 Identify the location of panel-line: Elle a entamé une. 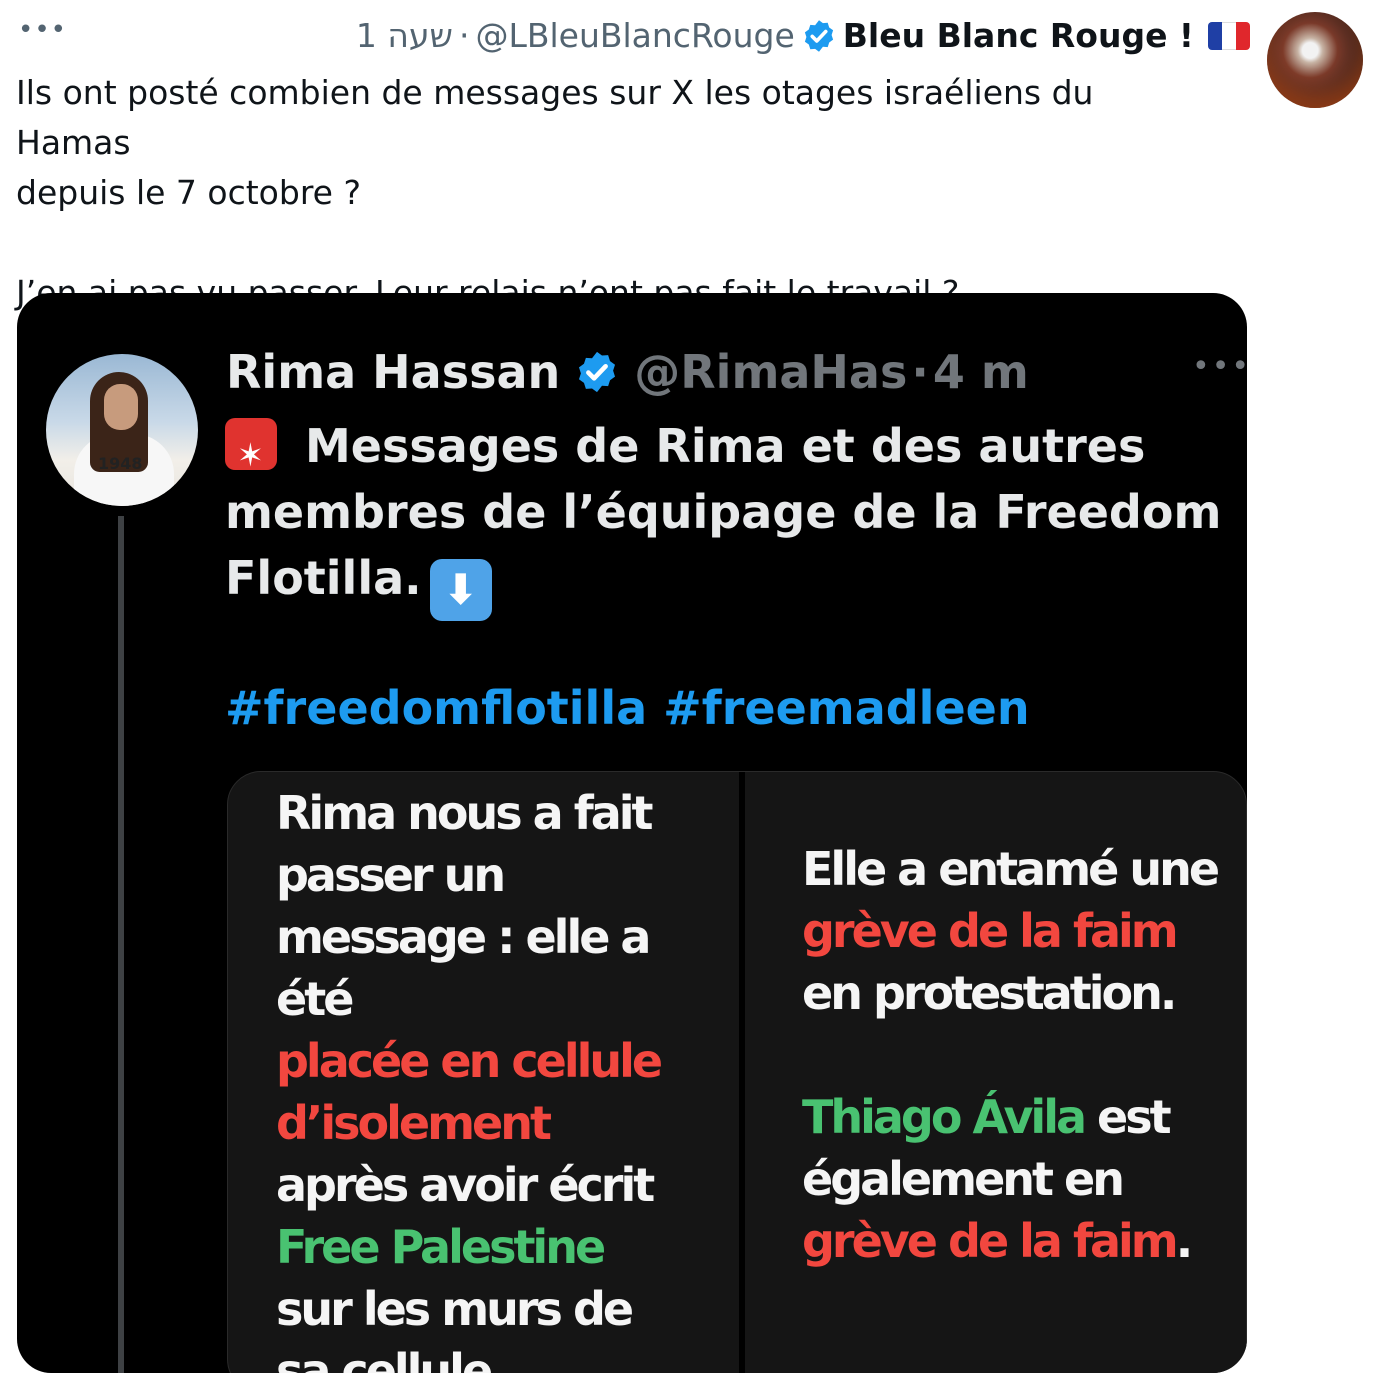
(1011, 869).